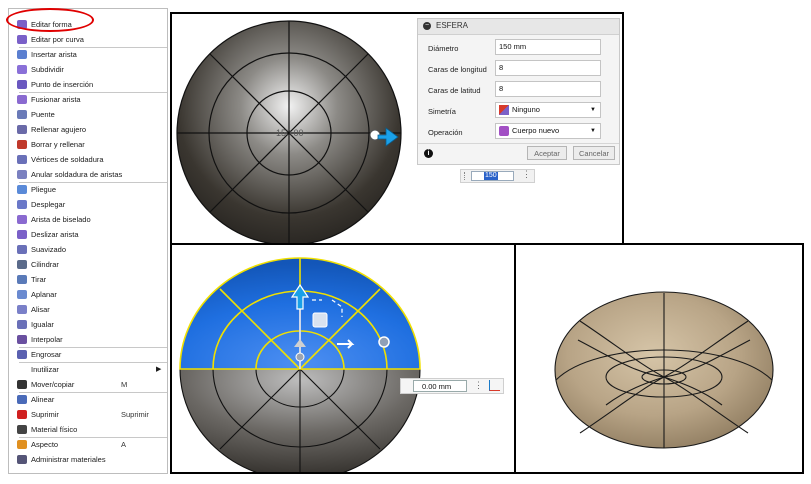 This screenshot has width=811, height=484. Describe the element at coordinates (46, 354) in the screenshot. I see `menu-item-label: Engrosar` at that location.